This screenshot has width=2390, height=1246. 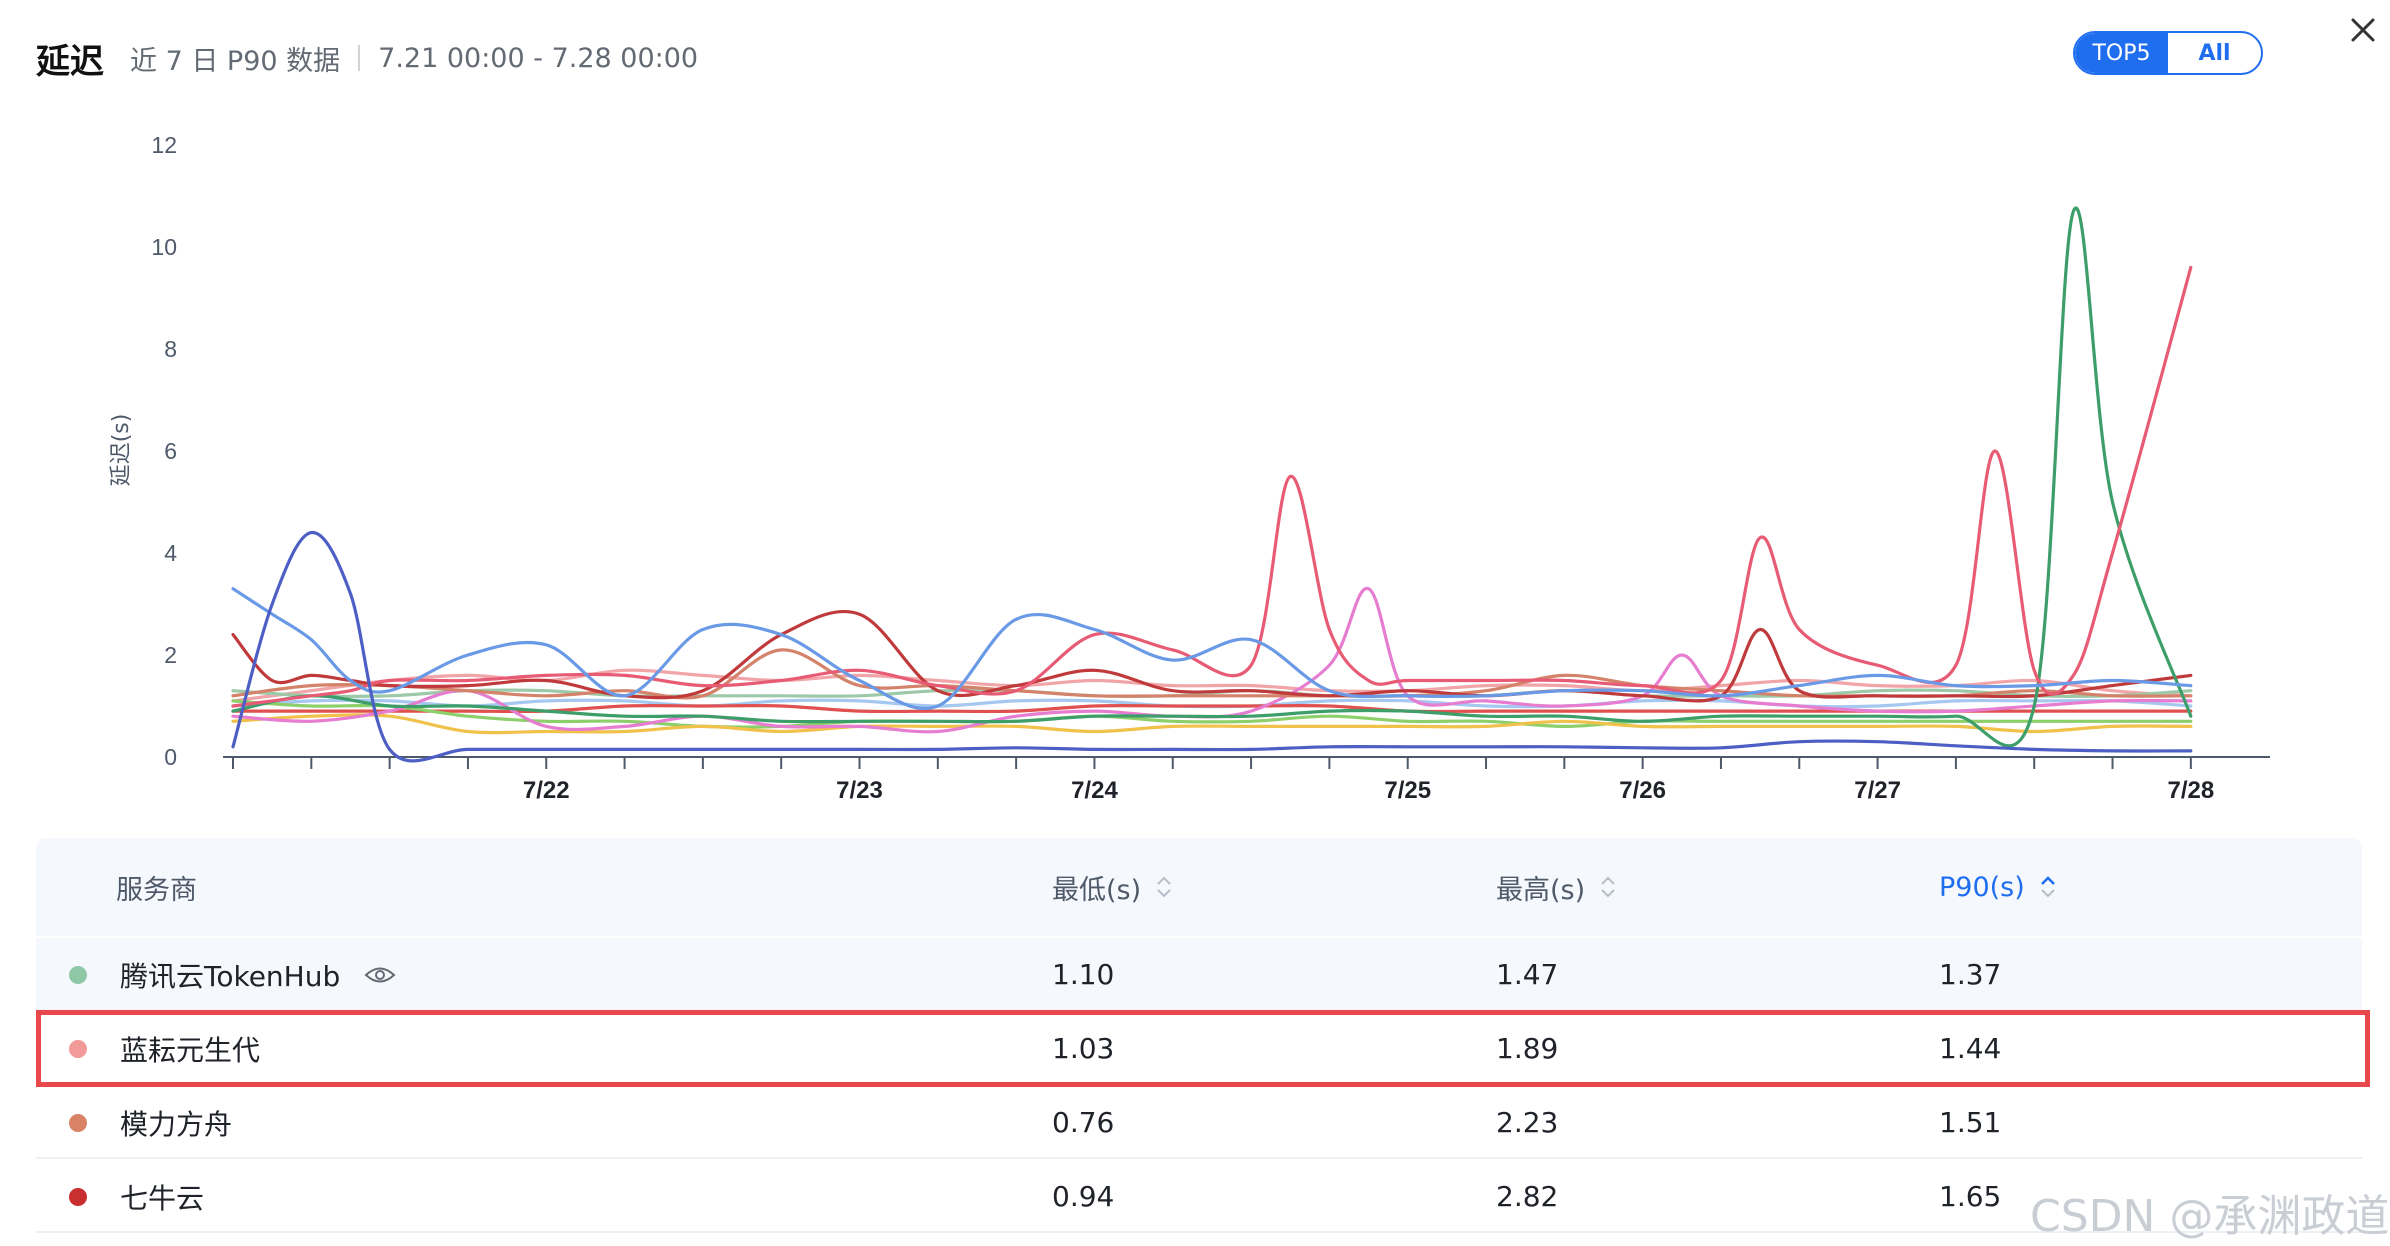 I want to click on x-tick-label: 7/23, so click(x=859, y=790).